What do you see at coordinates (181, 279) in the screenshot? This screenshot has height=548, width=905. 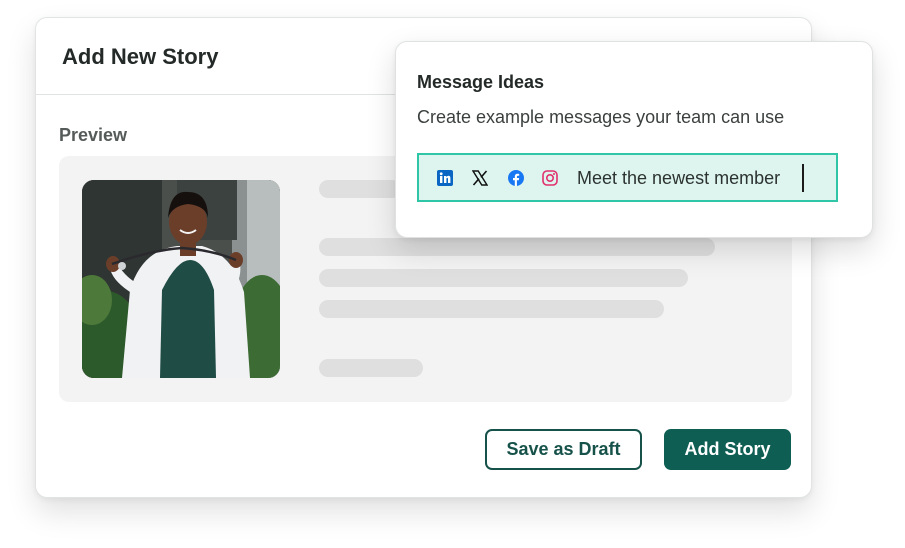 I see `story-photo` at bounding box center [181, 279].